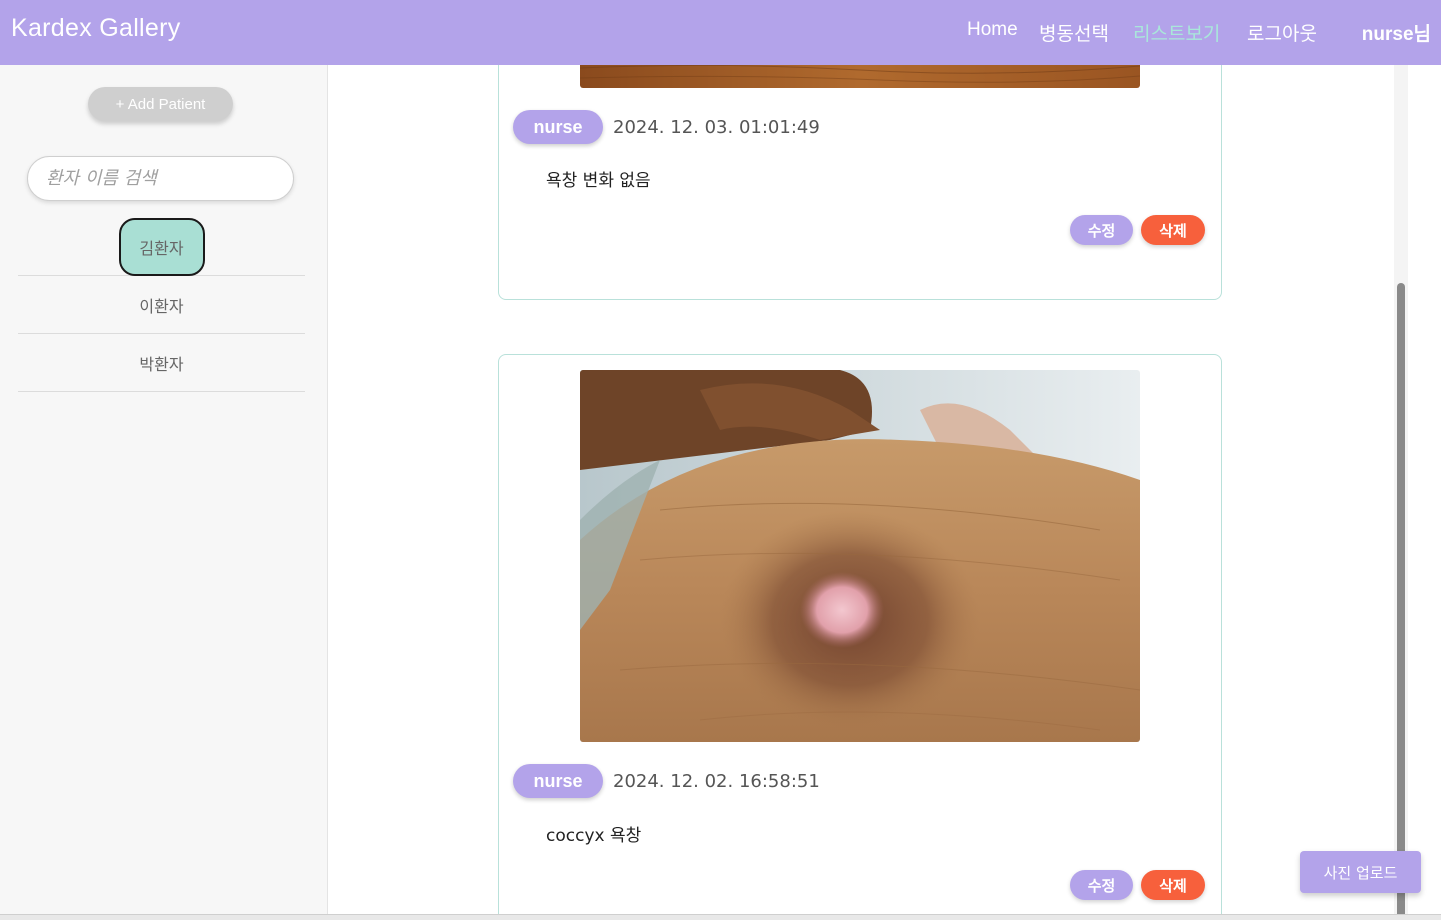 The image size is (1441, 920). Describe the element at coordinates (716, 781) in the screenshot. I see `post-timestamp: 2024. 12. 02. 16:58:51` at that location.